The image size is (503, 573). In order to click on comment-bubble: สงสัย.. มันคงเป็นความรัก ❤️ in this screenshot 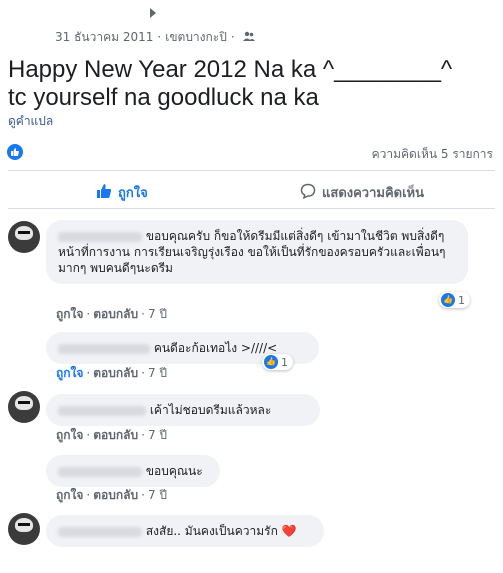, I will do `click(185, 531)`.